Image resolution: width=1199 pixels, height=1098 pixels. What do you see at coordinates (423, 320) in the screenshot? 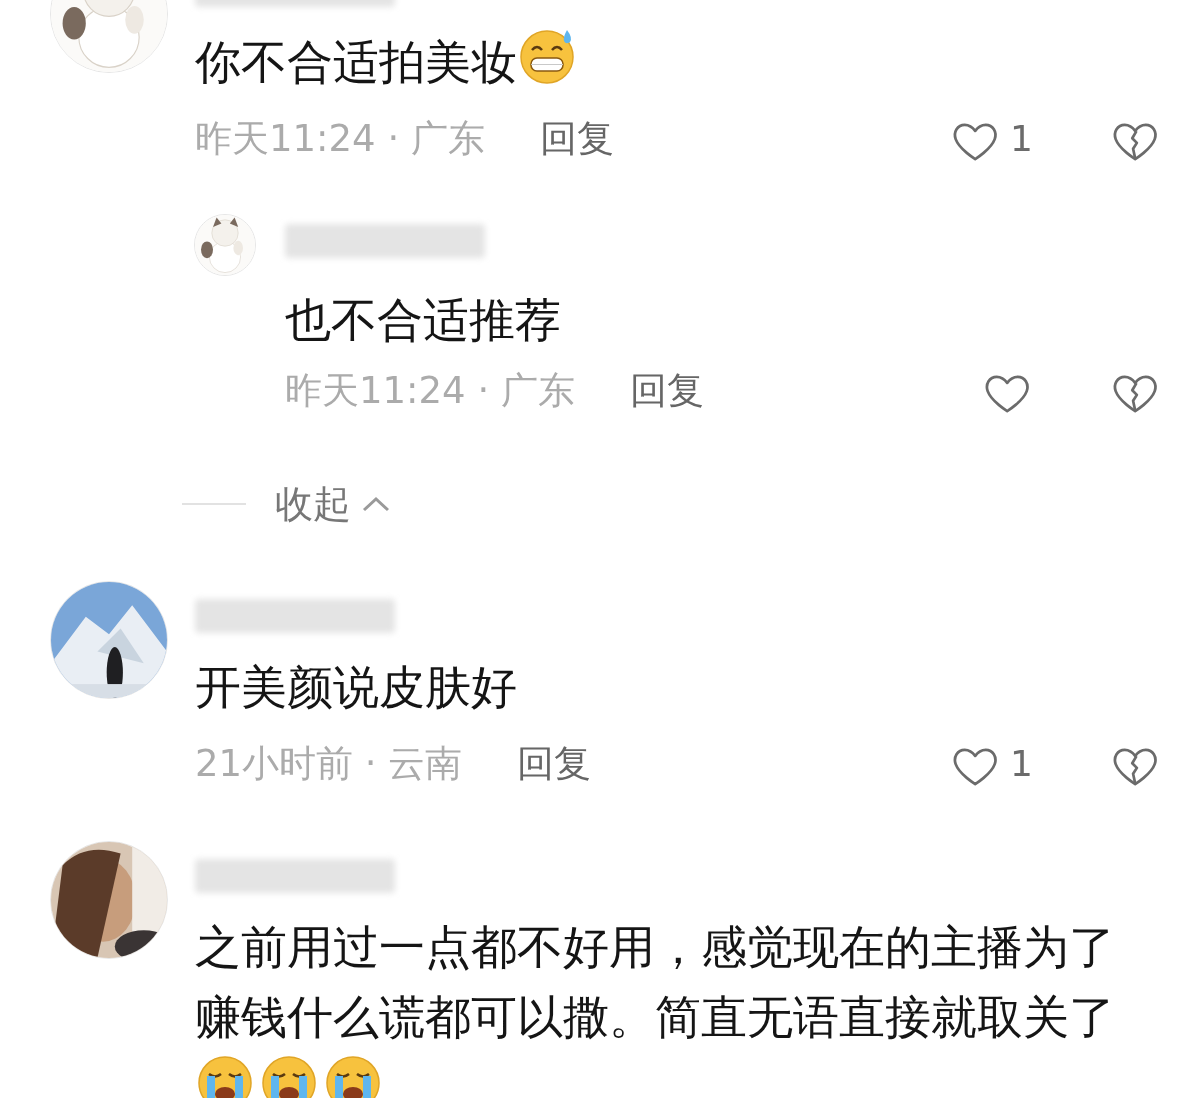
I see `comment-text: 也不合适推荐` at bounding box center [423, 320].